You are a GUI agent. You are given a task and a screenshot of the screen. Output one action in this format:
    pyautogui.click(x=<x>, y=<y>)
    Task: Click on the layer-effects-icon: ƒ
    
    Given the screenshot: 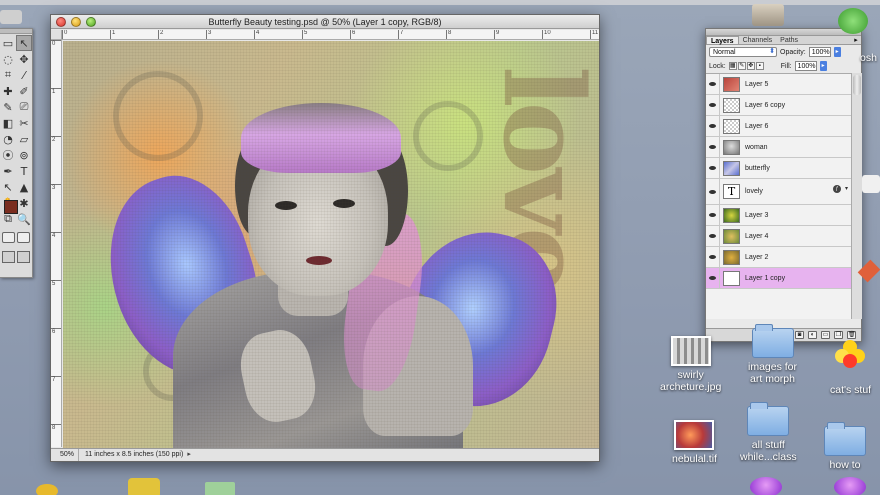 What is the action you would take?
    pyautogui.click(x=837, y=189)
    